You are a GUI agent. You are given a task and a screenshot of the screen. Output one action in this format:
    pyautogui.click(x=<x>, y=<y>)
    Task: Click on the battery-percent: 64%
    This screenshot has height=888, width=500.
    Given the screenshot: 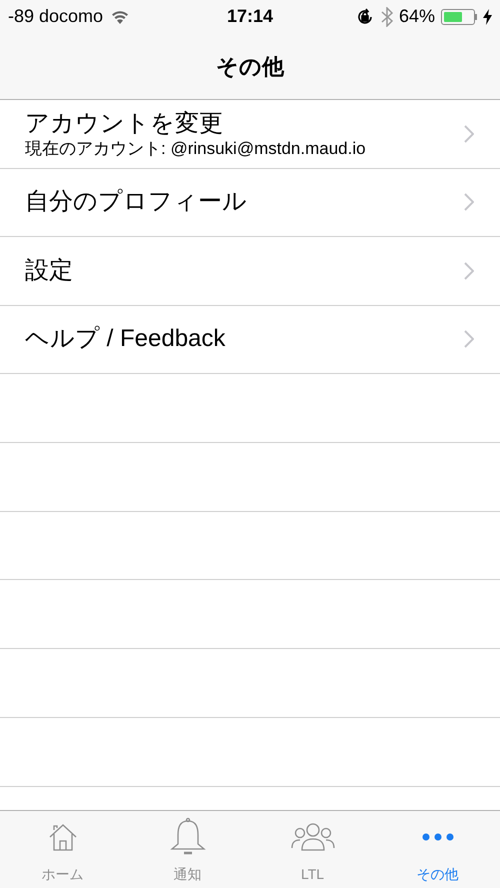 What is the action you would take?
    pyautogui.click(x=416, y=16)
    